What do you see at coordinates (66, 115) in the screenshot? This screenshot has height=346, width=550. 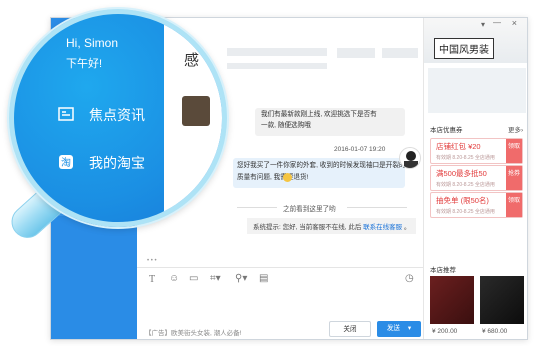 I see `news-icon` at bounding box center [66, 115].